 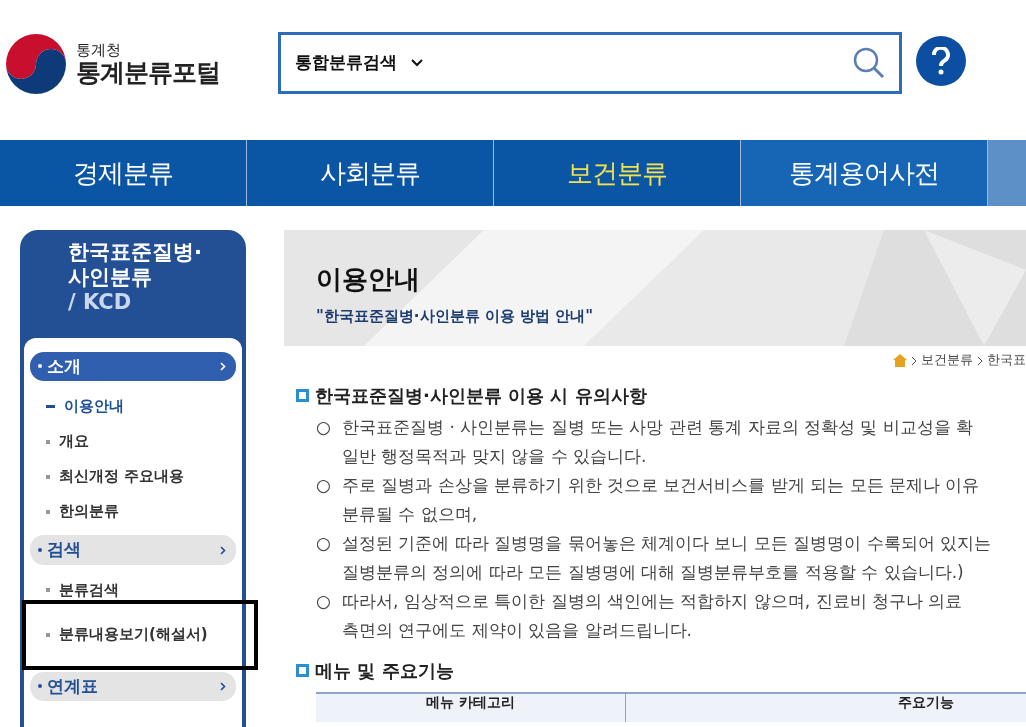 I want to click on menu-item: 이용안내, so click(x=133, y=407).